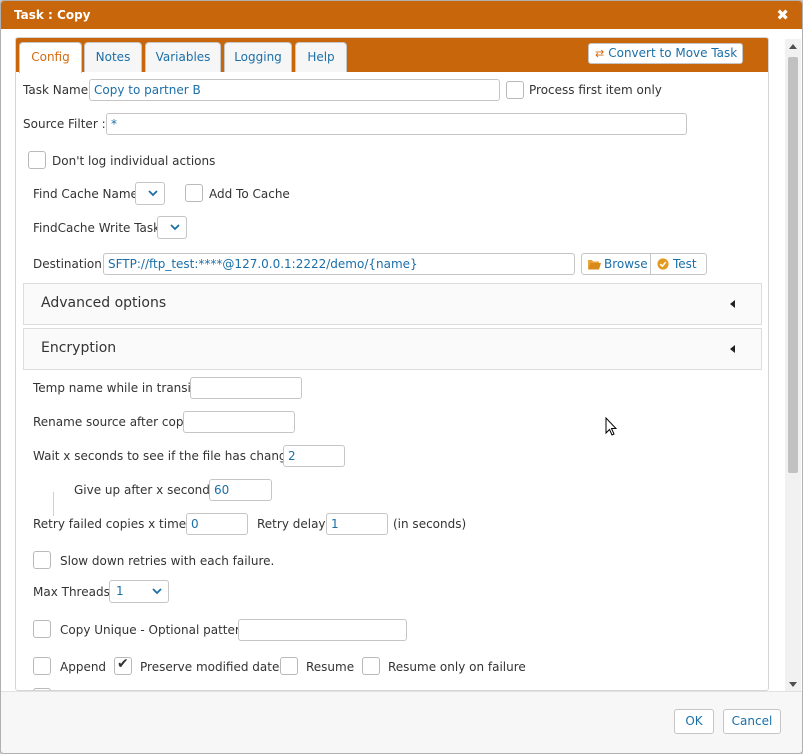  What do you see at coordinates (42, 629) in the screenshot?
I see `copy-unique-checkbox` at bounding box center [42, 629].